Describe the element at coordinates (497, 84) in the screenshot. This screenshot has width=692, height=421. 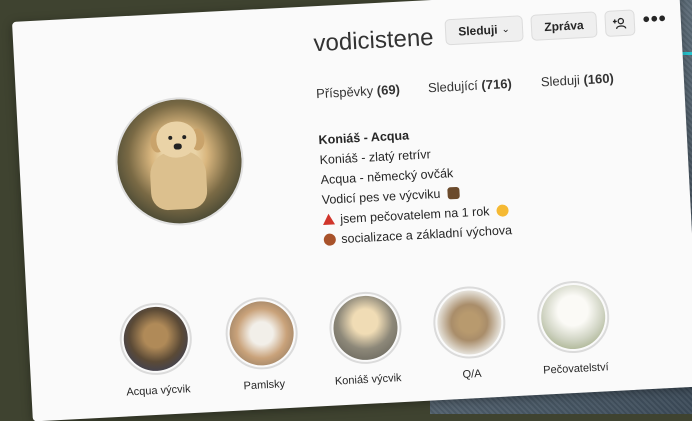
I see `followers-count: (716)` at that location.